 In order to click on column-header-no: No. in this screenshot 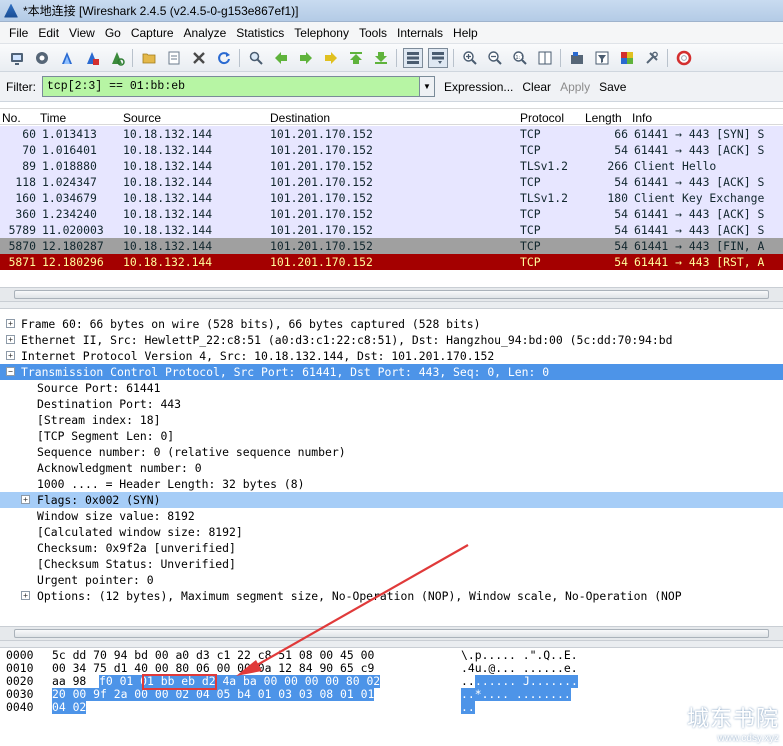, I will do `click(11, 118)`.